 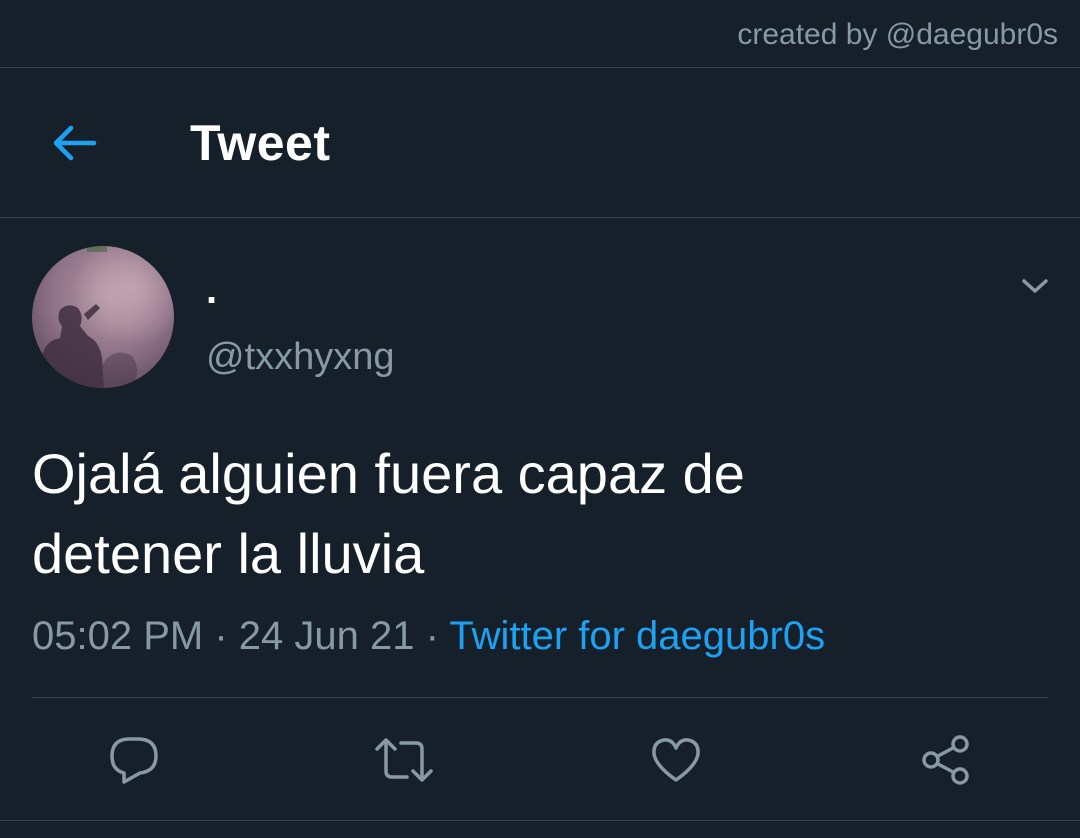 I want to click on avatar-image, so click(x=103, y=317).